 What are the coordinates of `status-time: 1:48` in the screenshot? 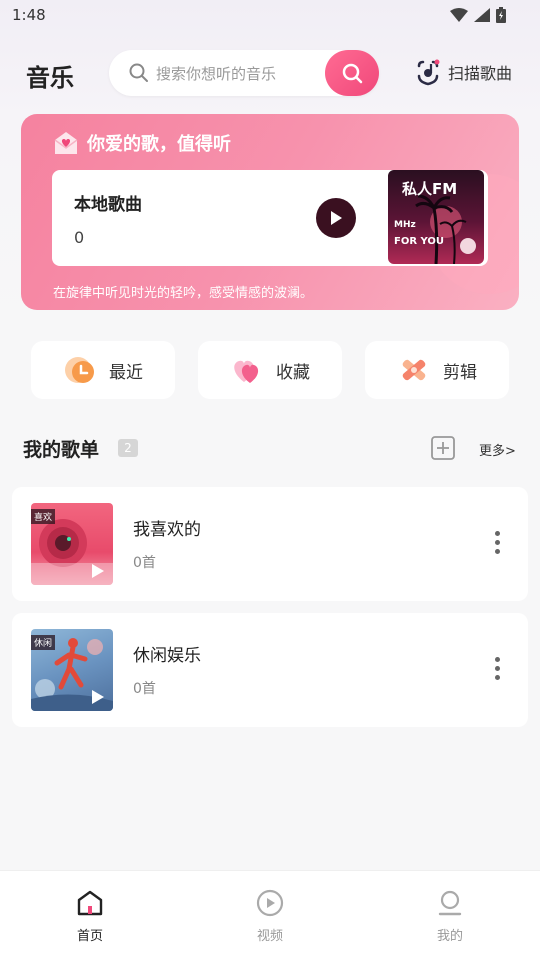 It's located at (29, 15).